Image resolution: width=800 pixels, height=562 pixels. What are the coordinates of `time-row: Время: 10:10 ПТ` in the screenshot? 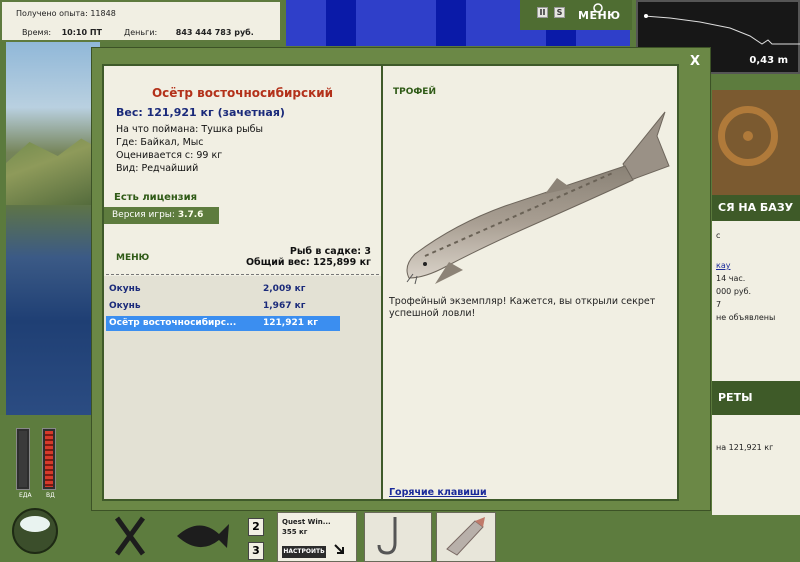 It's located at (62, 32).